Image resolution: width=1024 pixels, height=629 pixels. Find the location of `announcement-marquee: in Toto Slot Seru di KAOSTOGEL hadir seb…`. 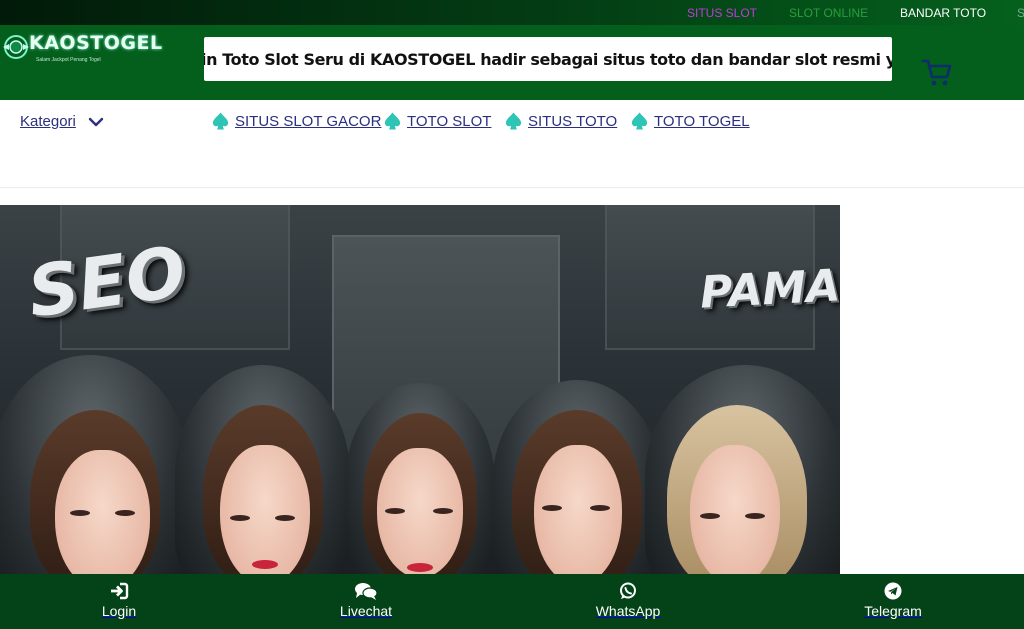

announcement-marquee: in Toto Slot Seru di KAOSTOGEL hadir seb… is located at coordinates (548, 59).